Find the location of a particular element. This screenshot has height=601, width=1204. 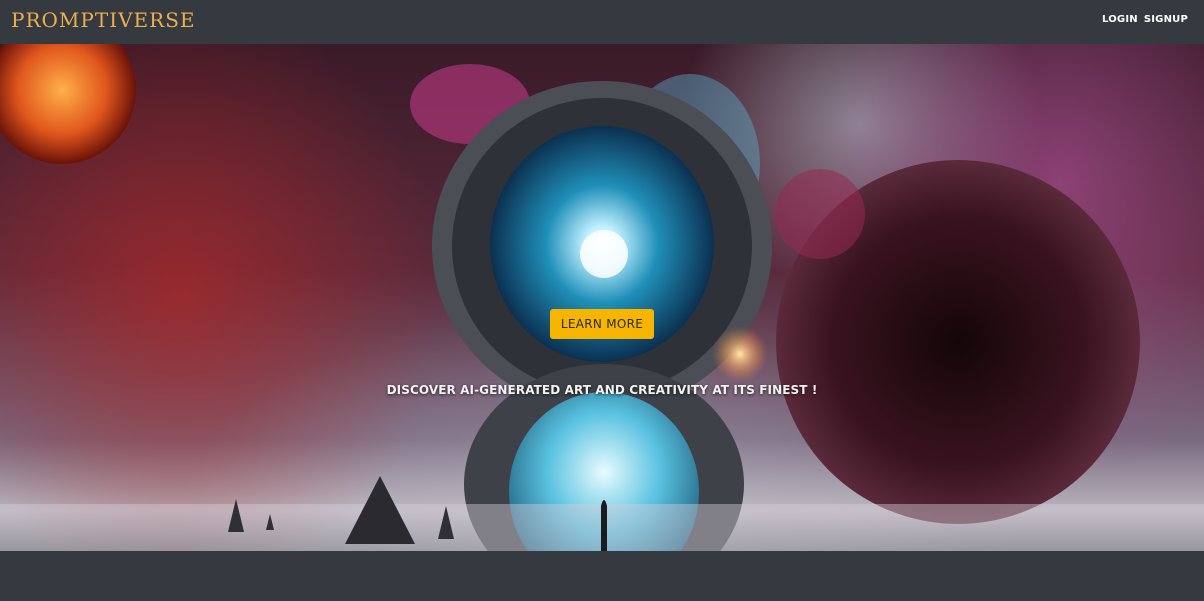

nav-links: LOGIN SIGNUP is located at coordinates (1145, 19).